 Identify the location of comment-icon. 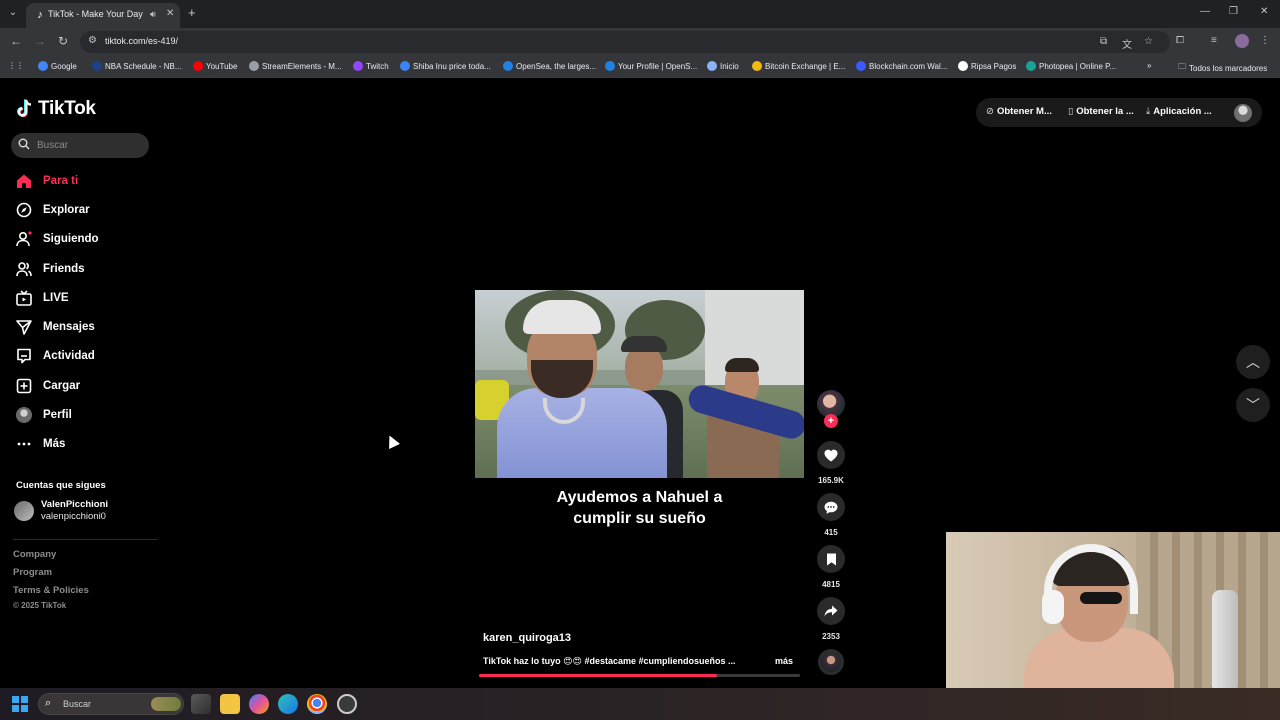
(831, 507).